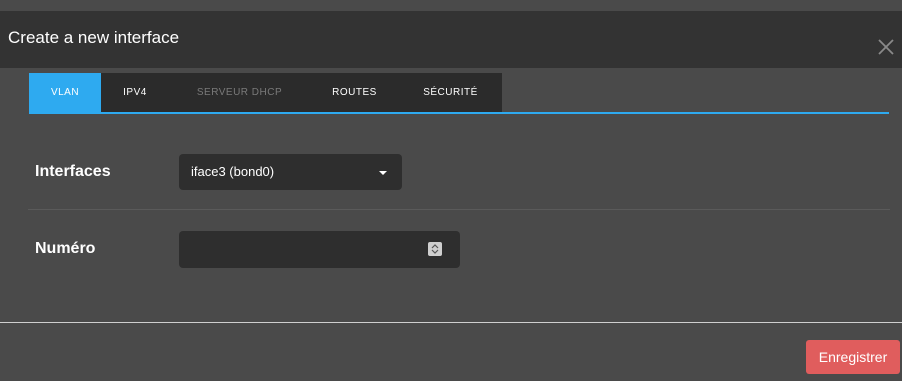  I want to click on numero-input, so click(319, 249).